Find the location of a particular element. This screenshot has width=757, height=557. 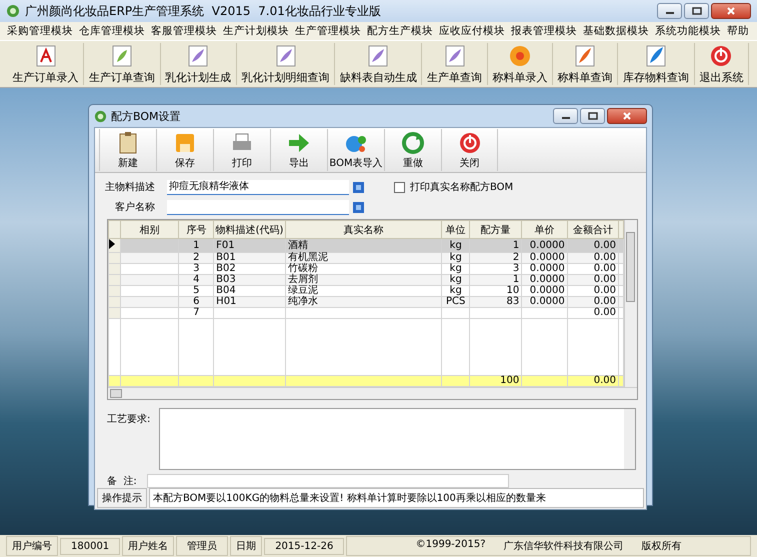

table-cell: B04 is located at coordinates (226, 290).